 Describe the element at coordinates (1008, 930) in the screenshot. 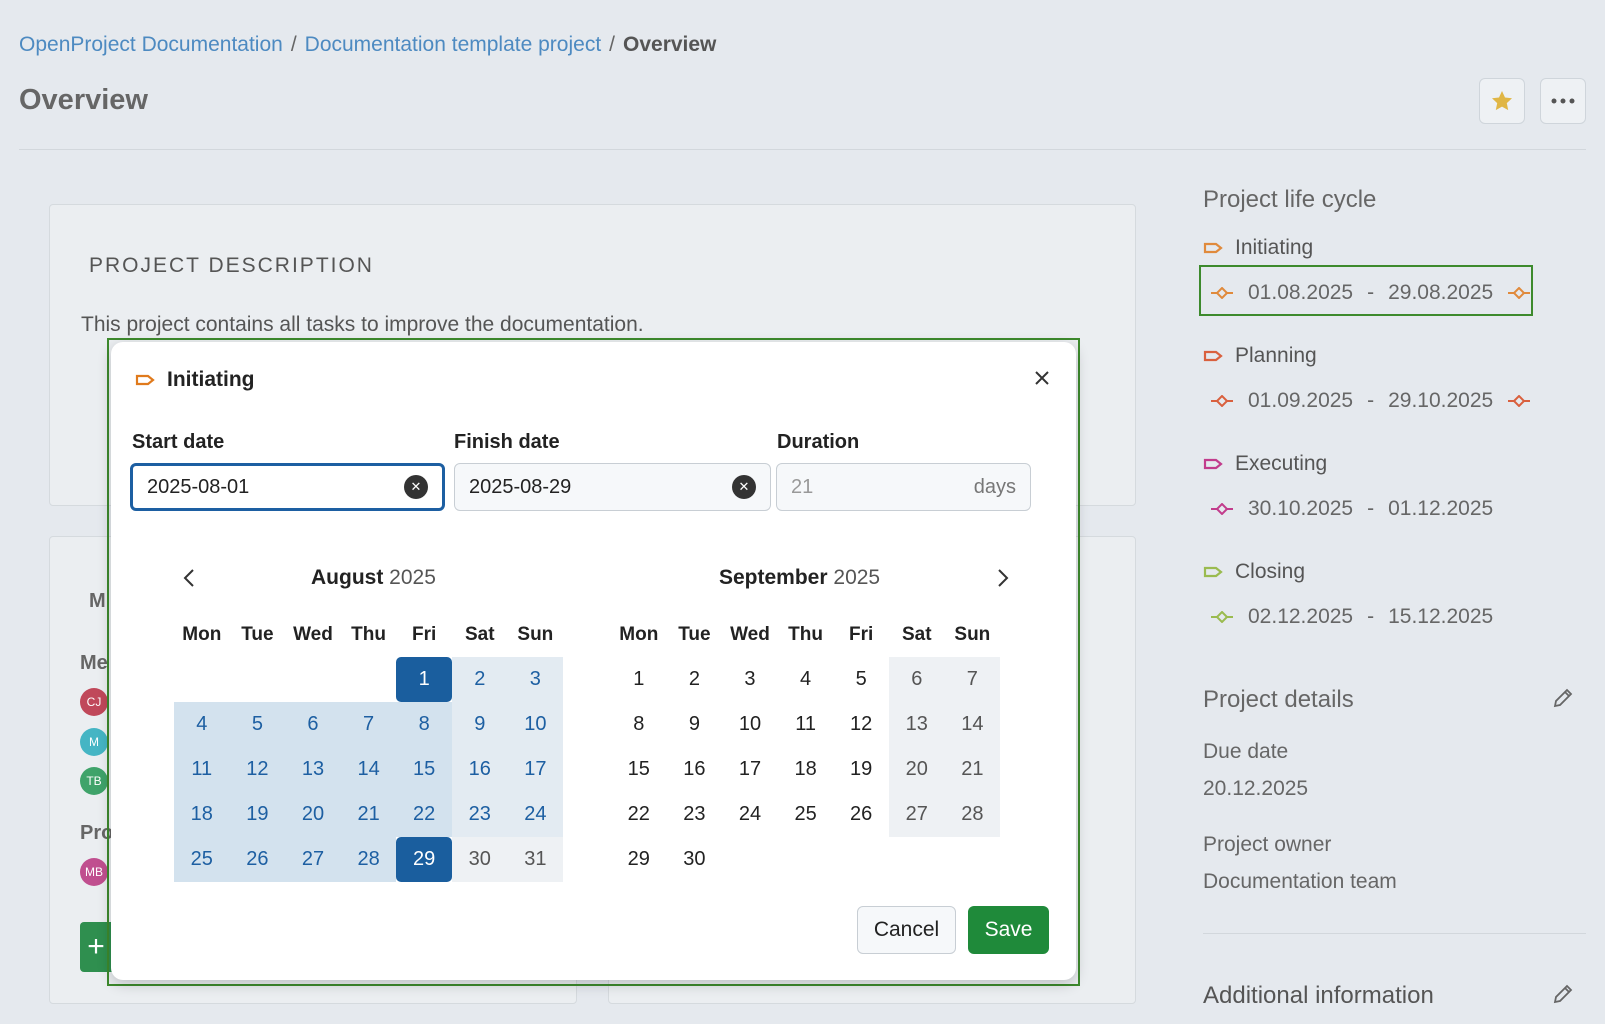

I see `save-button: Save` at that location.